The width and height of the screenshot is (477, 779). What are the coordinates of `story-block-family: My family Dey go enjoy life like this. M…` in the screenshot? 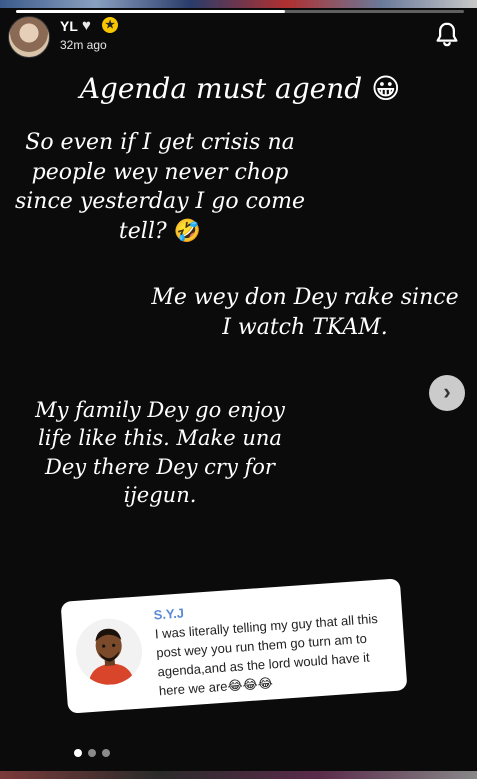 It's located at (160, 452).